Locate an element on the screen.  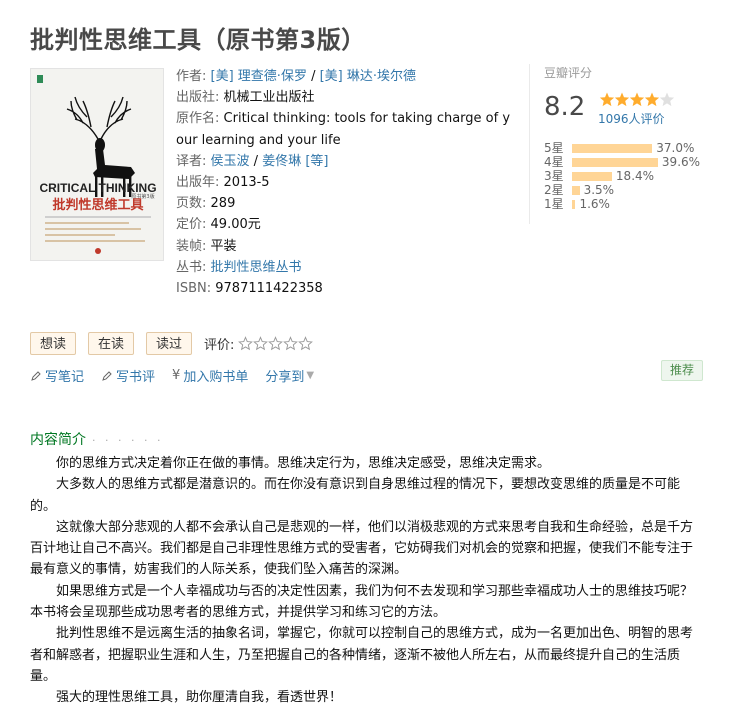
rating-distribution-row: 4星 39.6% is located at coordinates (629, 162).